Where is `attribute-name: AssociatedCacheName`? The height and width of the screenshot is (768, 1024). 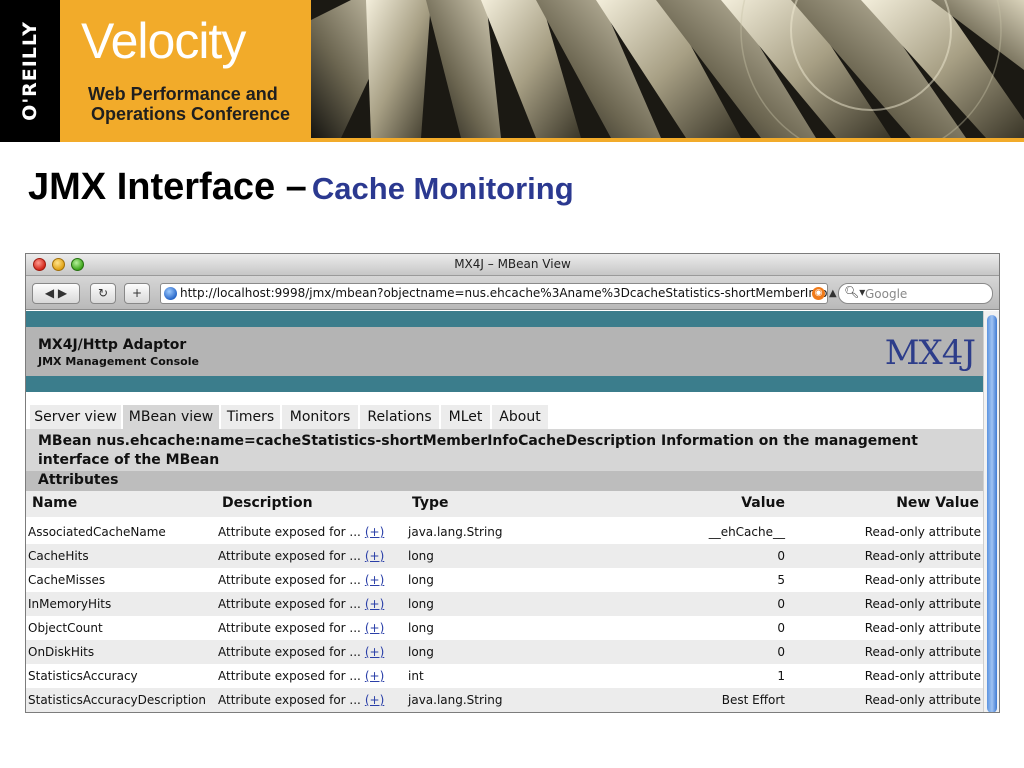
attribute-name: AssociatedCacheName is located at coordinates (97, 532).